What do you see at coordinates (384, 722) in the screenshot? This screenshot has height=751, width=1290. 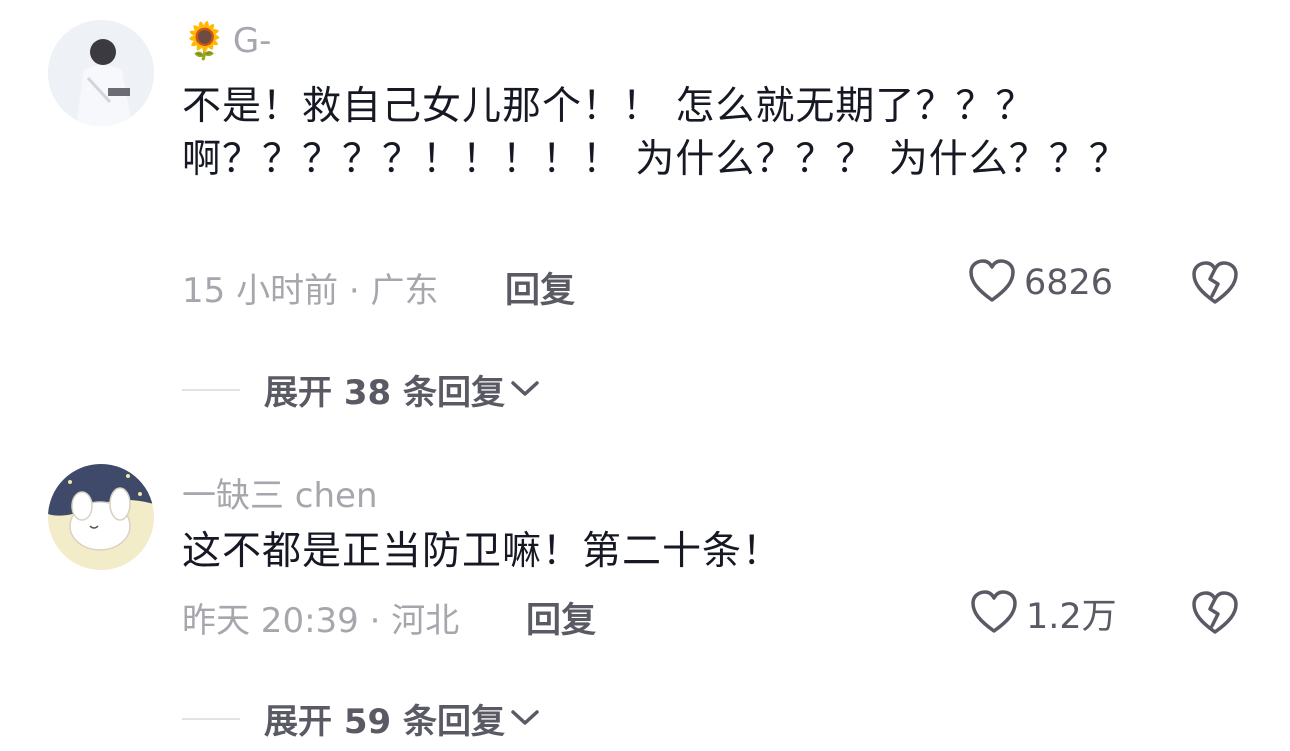 I see `expand-replies-label: 展开 59 条回复` at bounding box center [384, 722].